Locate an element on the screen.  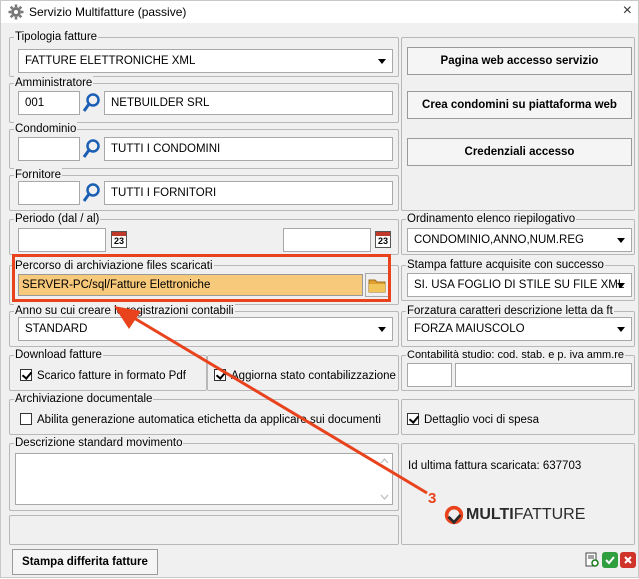
pdf-checkbox: Scarico fatture in formato Pdf is located at coordinates (103, 376).